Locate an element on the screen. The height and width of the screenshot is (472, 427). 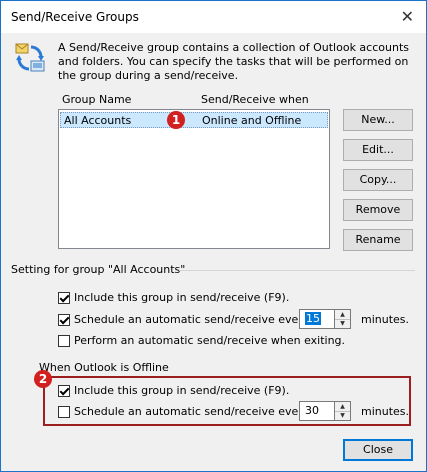
offline-minutes-input: 30 is located at coordinates (317, 411).